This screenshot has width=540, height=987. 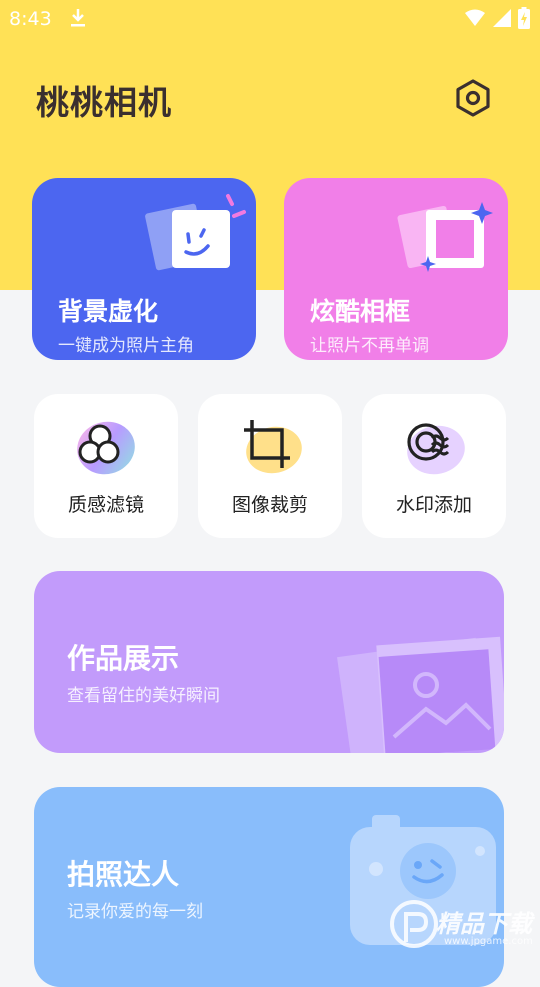 What do you see at coordinates (436, 449) in the screenshot?
I see `watermark-waves-icon` at bounding box center [436, 449].